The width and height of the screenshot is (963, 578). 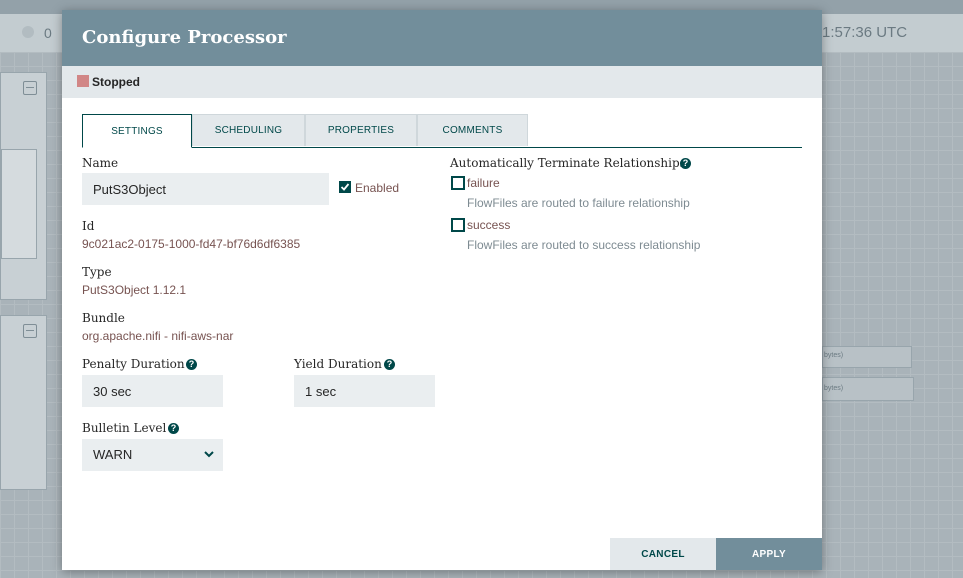 I want to click on failure-label: failure, so click(x=483, y=183).